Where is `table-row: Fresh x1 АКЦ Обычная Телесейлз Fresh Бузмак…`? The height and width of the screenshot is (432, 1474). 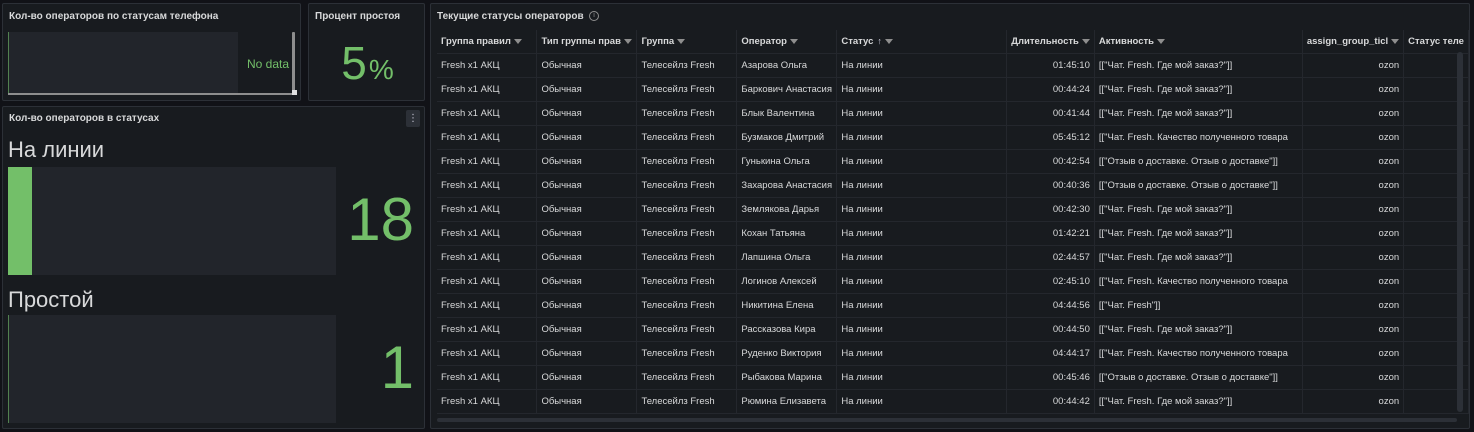 table-row: Fresh x1 АКЦ Обычная Телесейлз Fresh Бузмак… is located at coordinates (953, 137).